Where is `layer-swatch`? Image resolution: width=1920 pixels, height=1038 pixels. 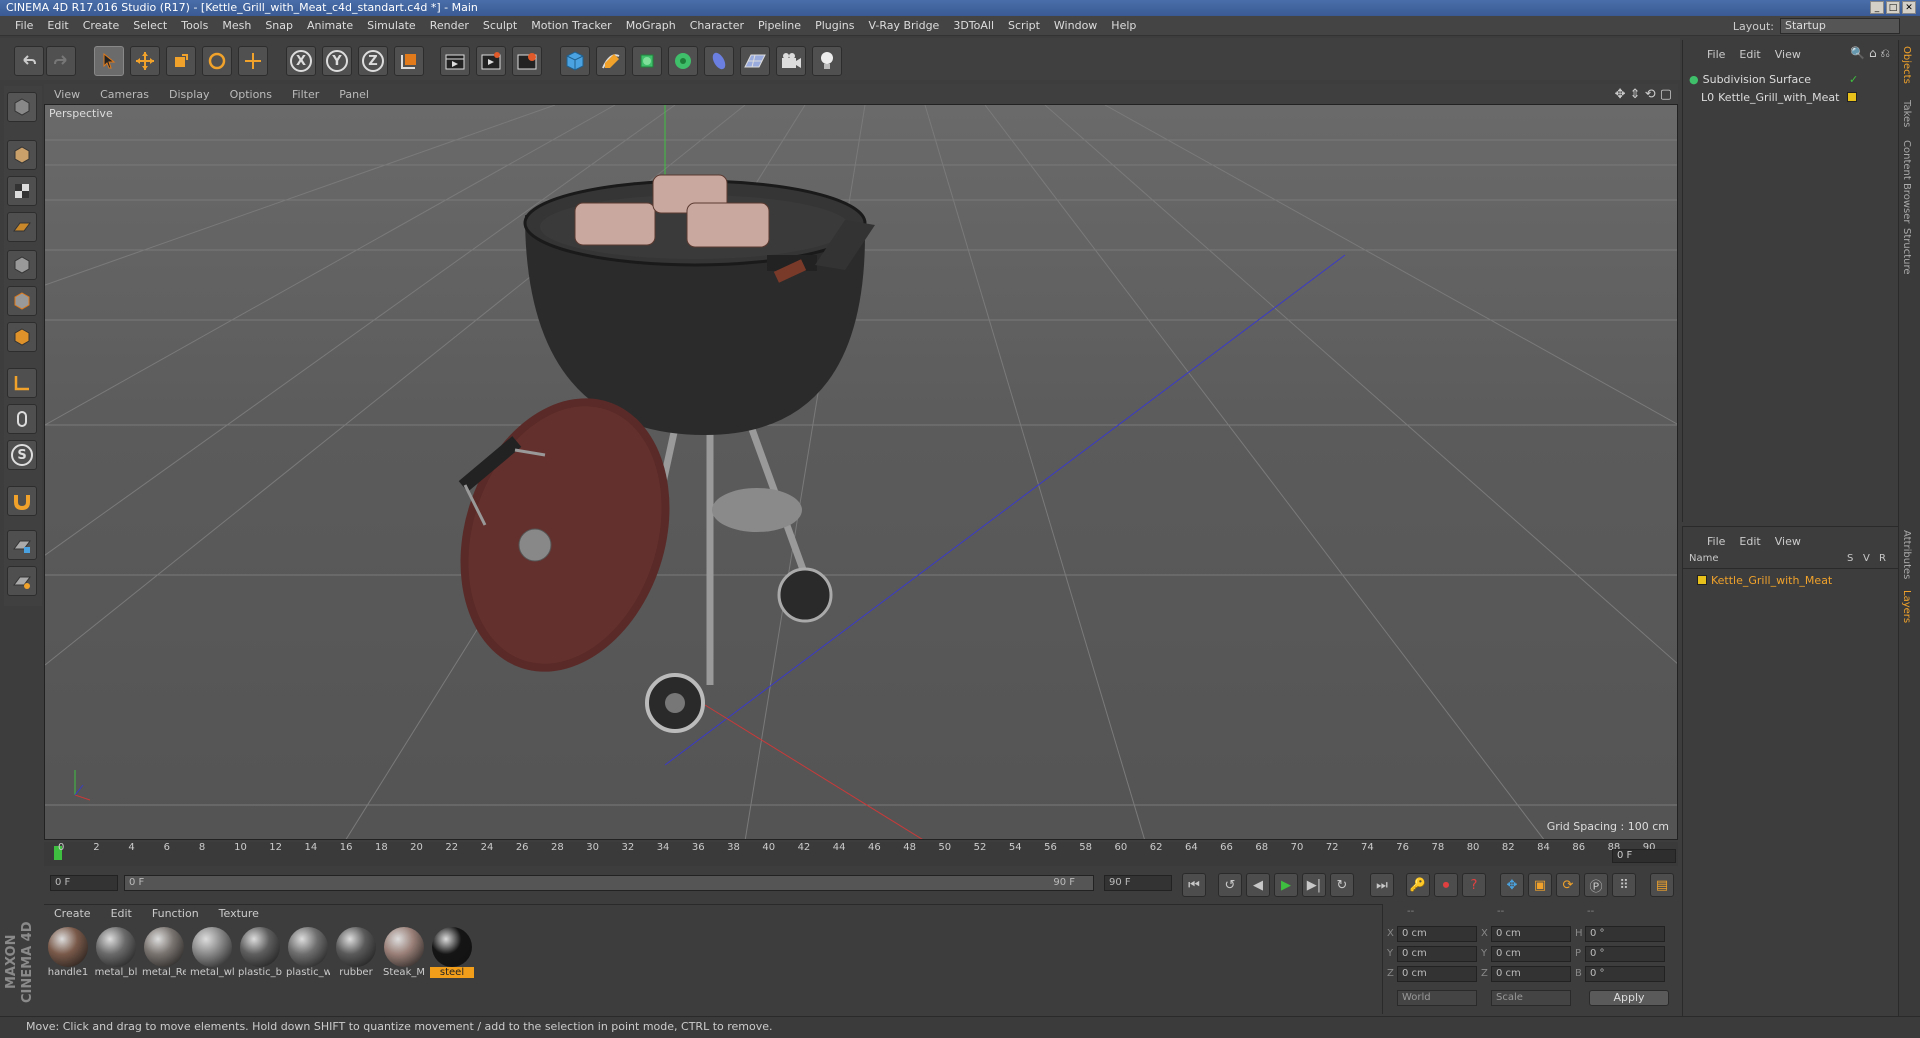 layer-swatch is located at coordinates (1702, 580).